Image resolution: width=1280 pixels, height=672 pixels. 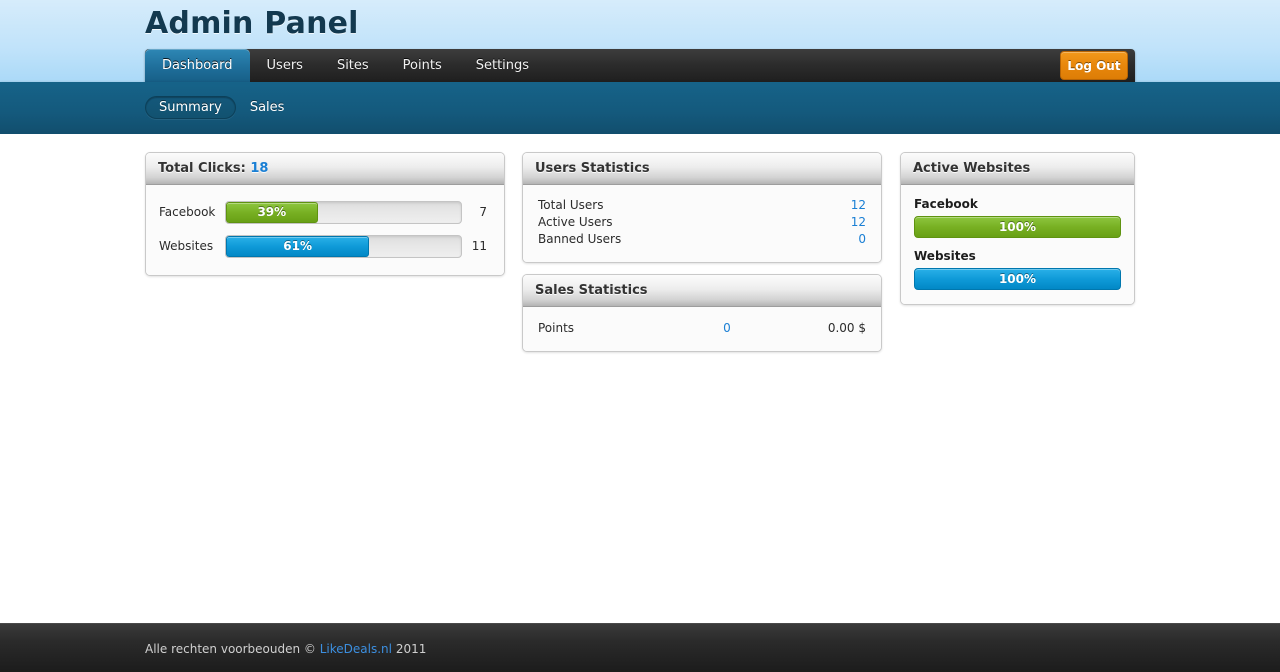 What do you see at coordinates (972, 168) in the screenshot?
I see `panel-active-websites-title: Active Websites` at bounding box center [972, 168].